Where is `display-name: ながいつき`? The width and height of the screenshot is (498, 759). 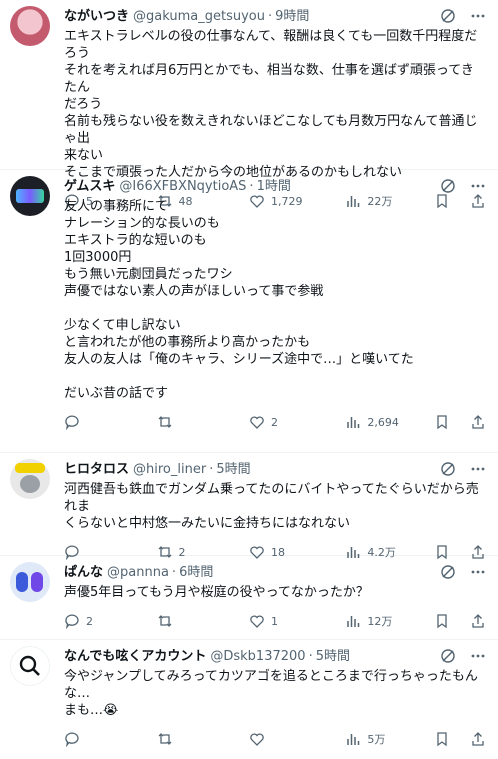 display-name: ながいつき is located at coordinates (96, 17).